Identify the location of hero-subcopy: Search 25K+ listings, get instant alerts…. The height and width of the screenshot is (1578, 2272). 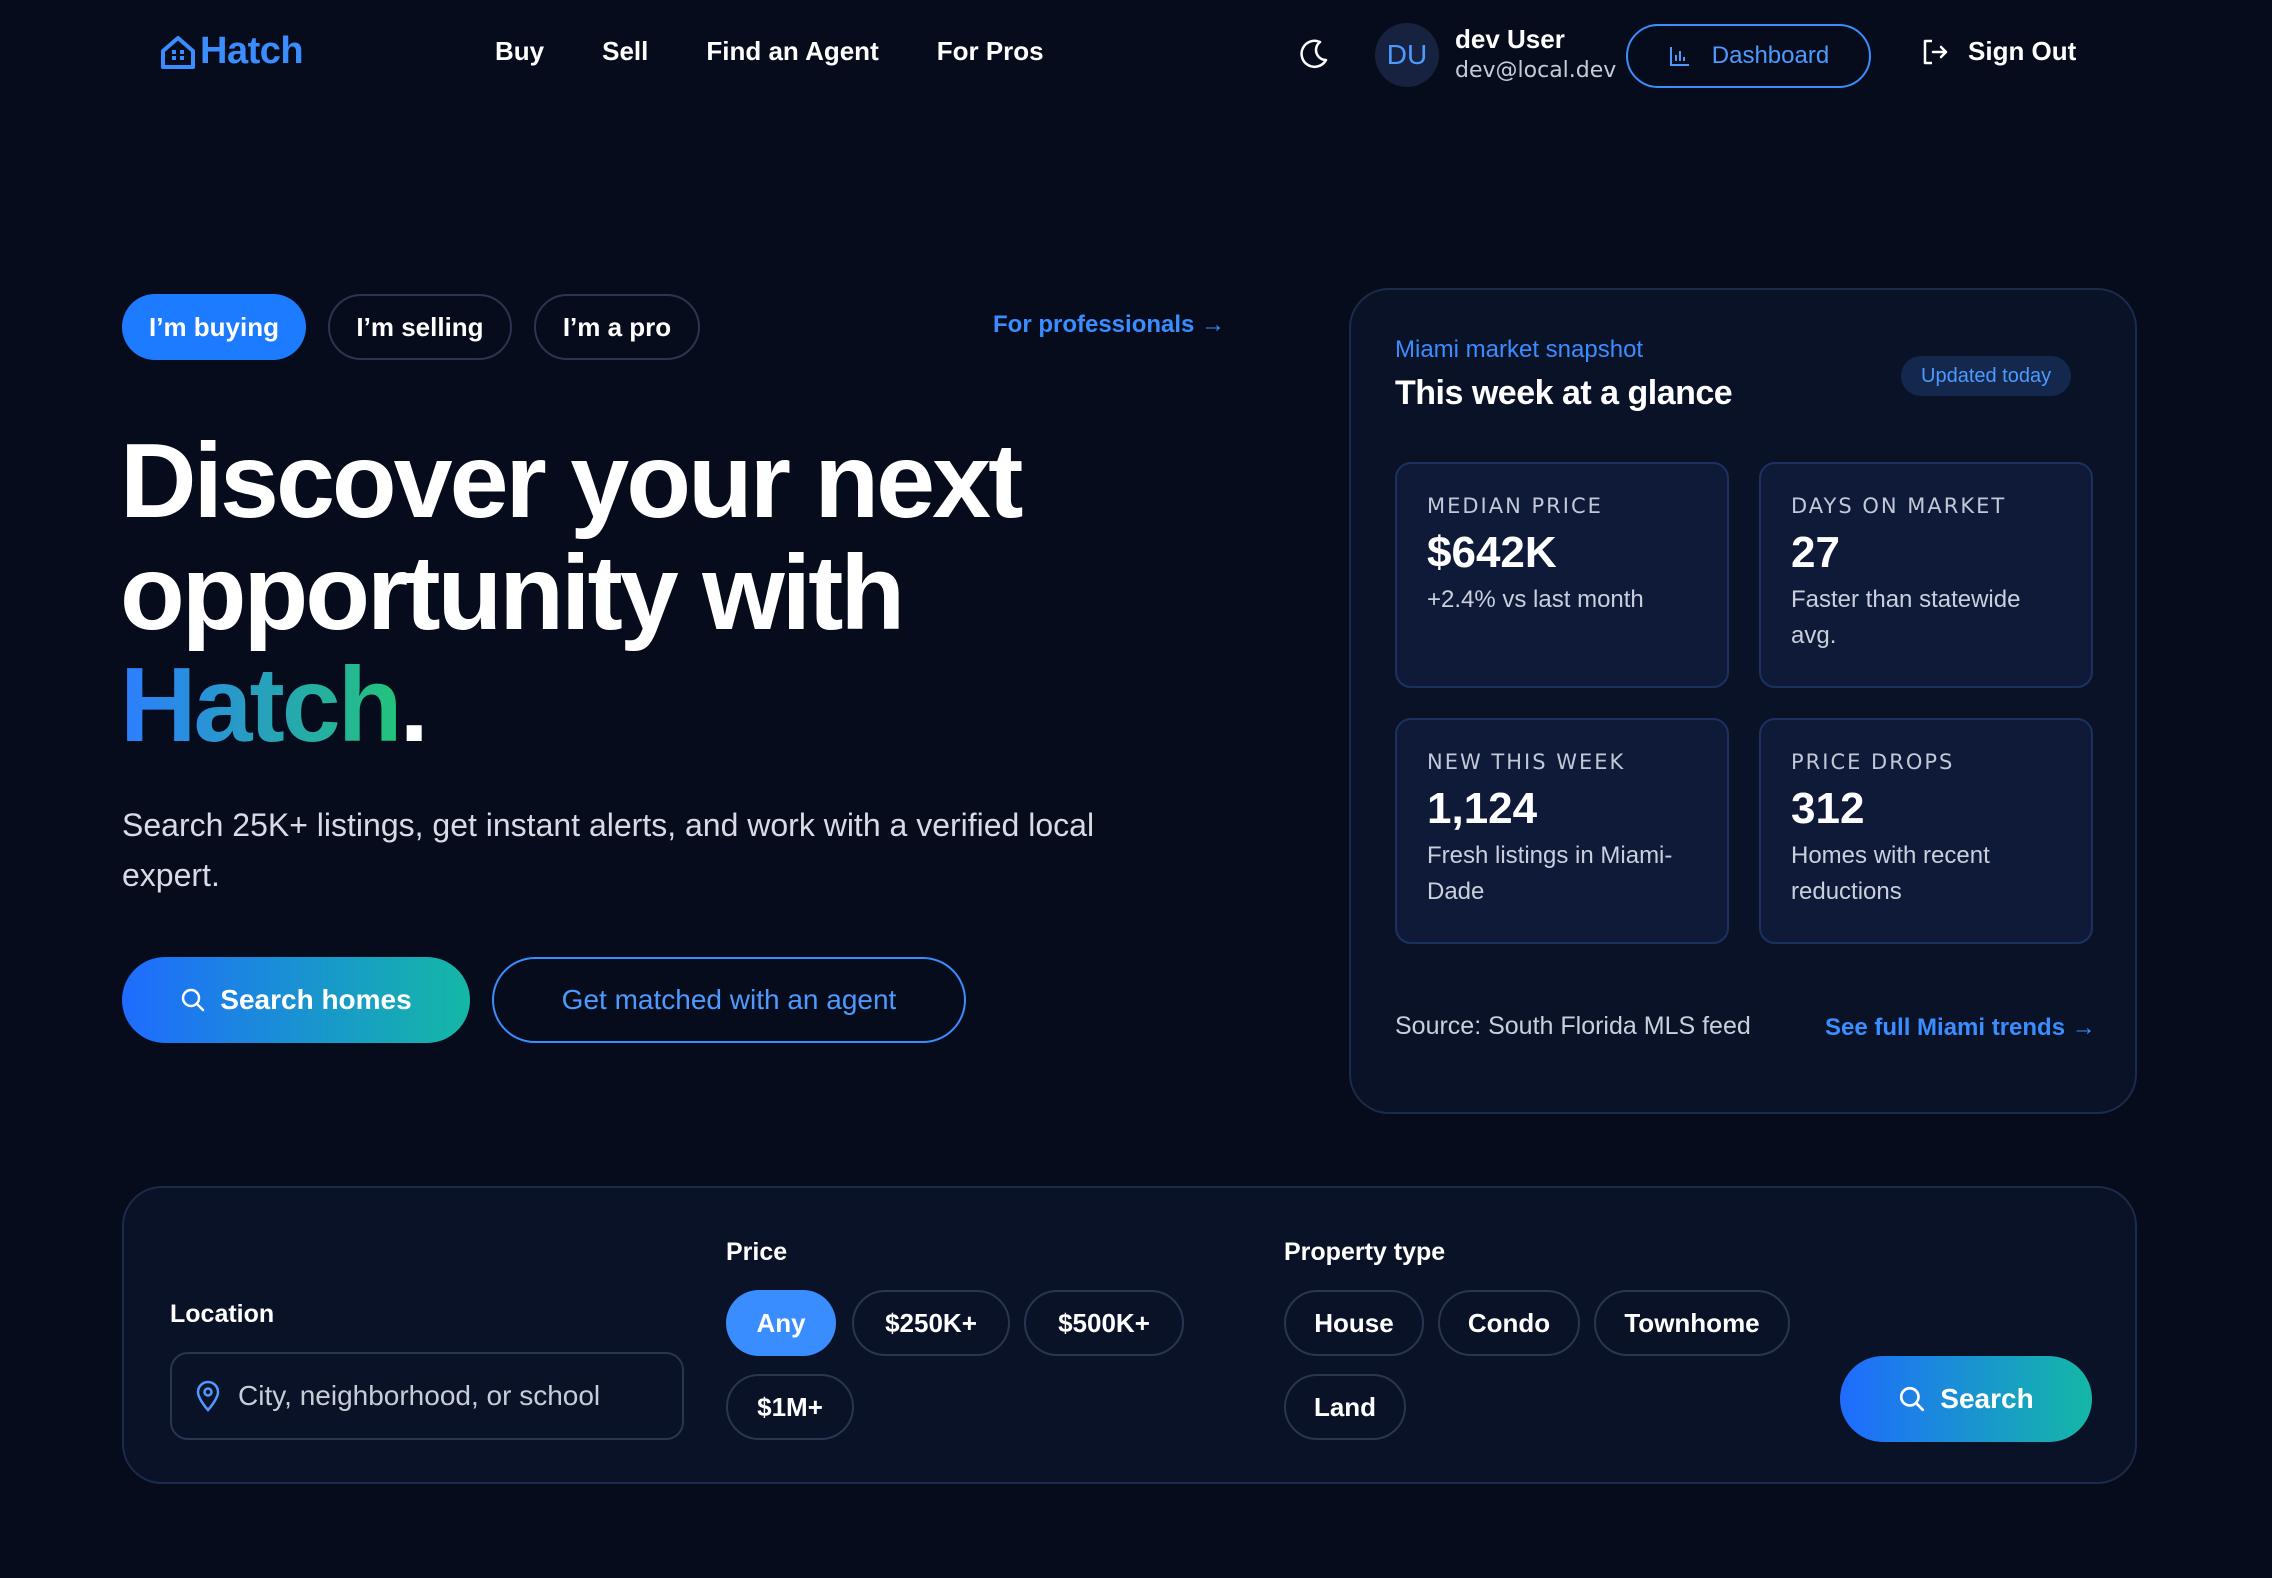
(608, 850).